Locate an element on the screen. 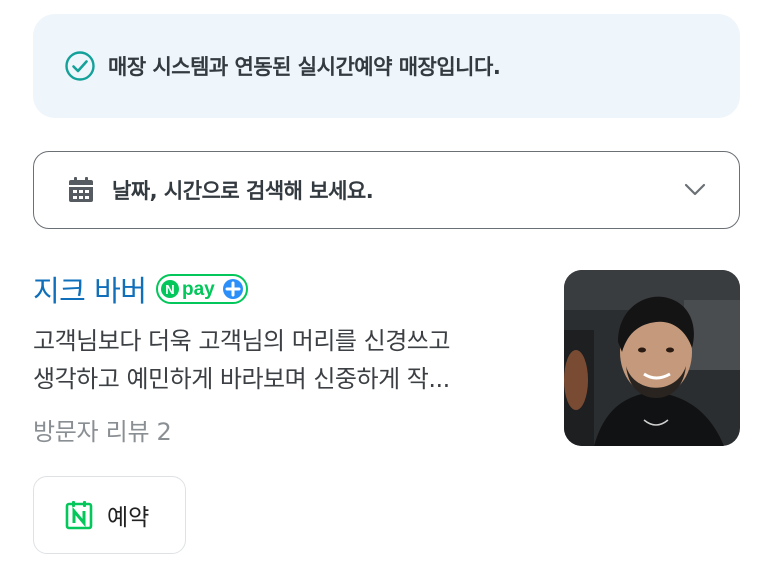 Image resolution: width=773 pixels, height=580 pixels. barber-profile-photo is located at coordinates (652, 358).